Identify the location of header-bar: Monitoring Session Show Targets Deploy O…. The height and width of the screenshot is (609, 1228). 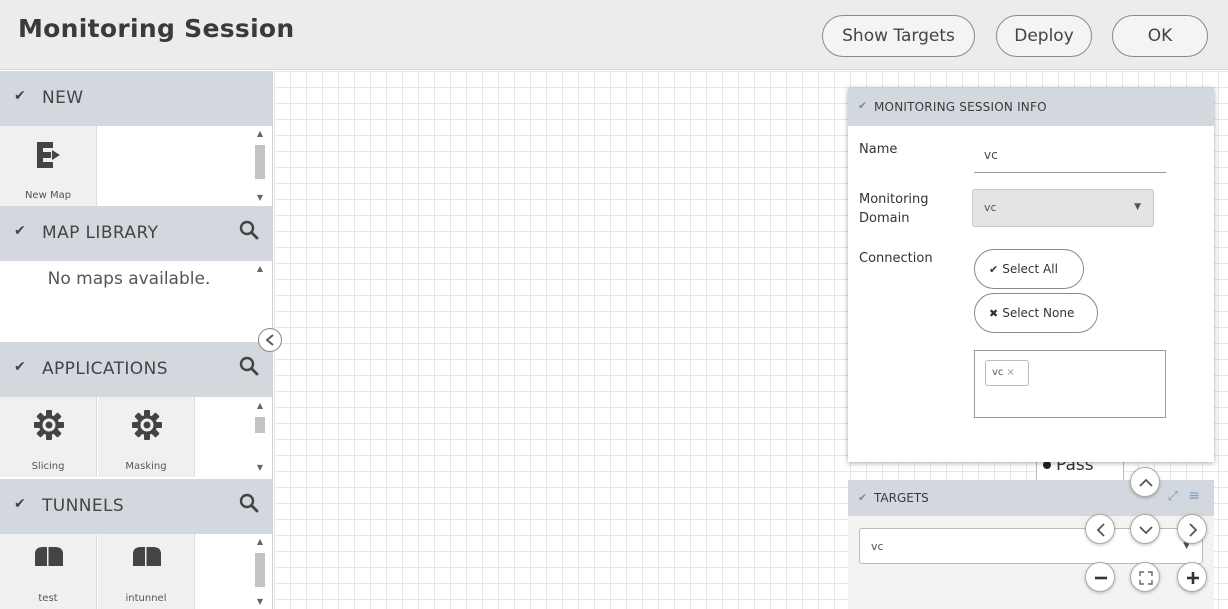
(614, 35).